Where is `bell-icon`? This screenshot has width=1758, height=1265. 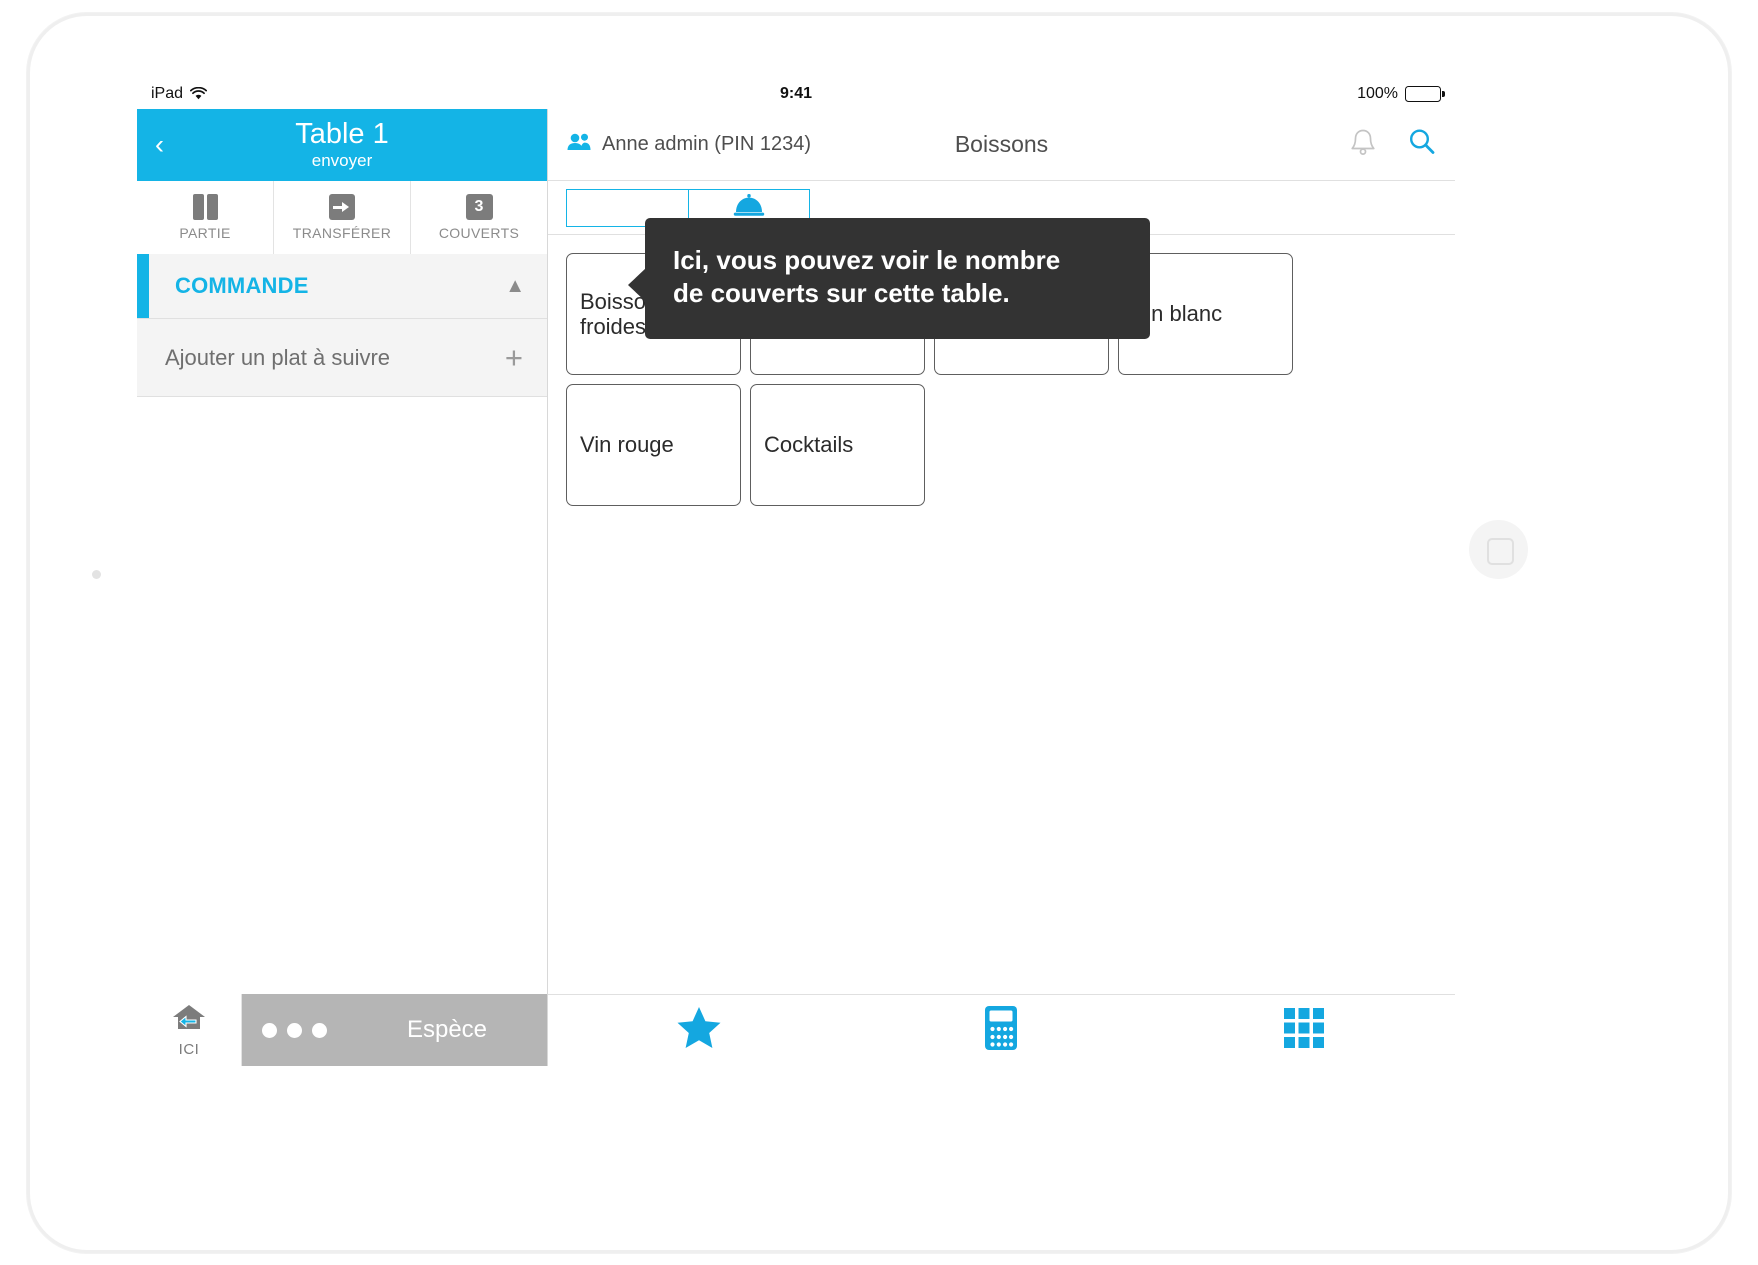 bell-icon is located at coordinates (1363, 144).